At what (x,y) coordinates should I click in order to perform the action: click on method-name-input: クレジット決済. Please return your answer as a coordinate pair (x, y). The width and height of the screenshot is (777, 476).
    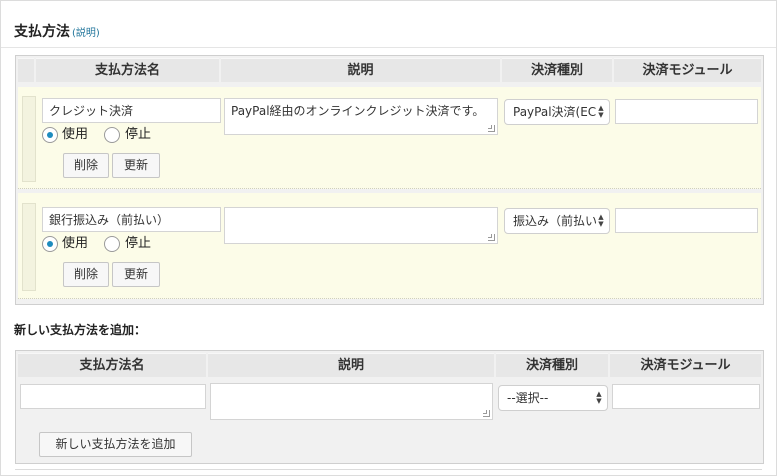
    Looking at the image, I should click on (131, 110).